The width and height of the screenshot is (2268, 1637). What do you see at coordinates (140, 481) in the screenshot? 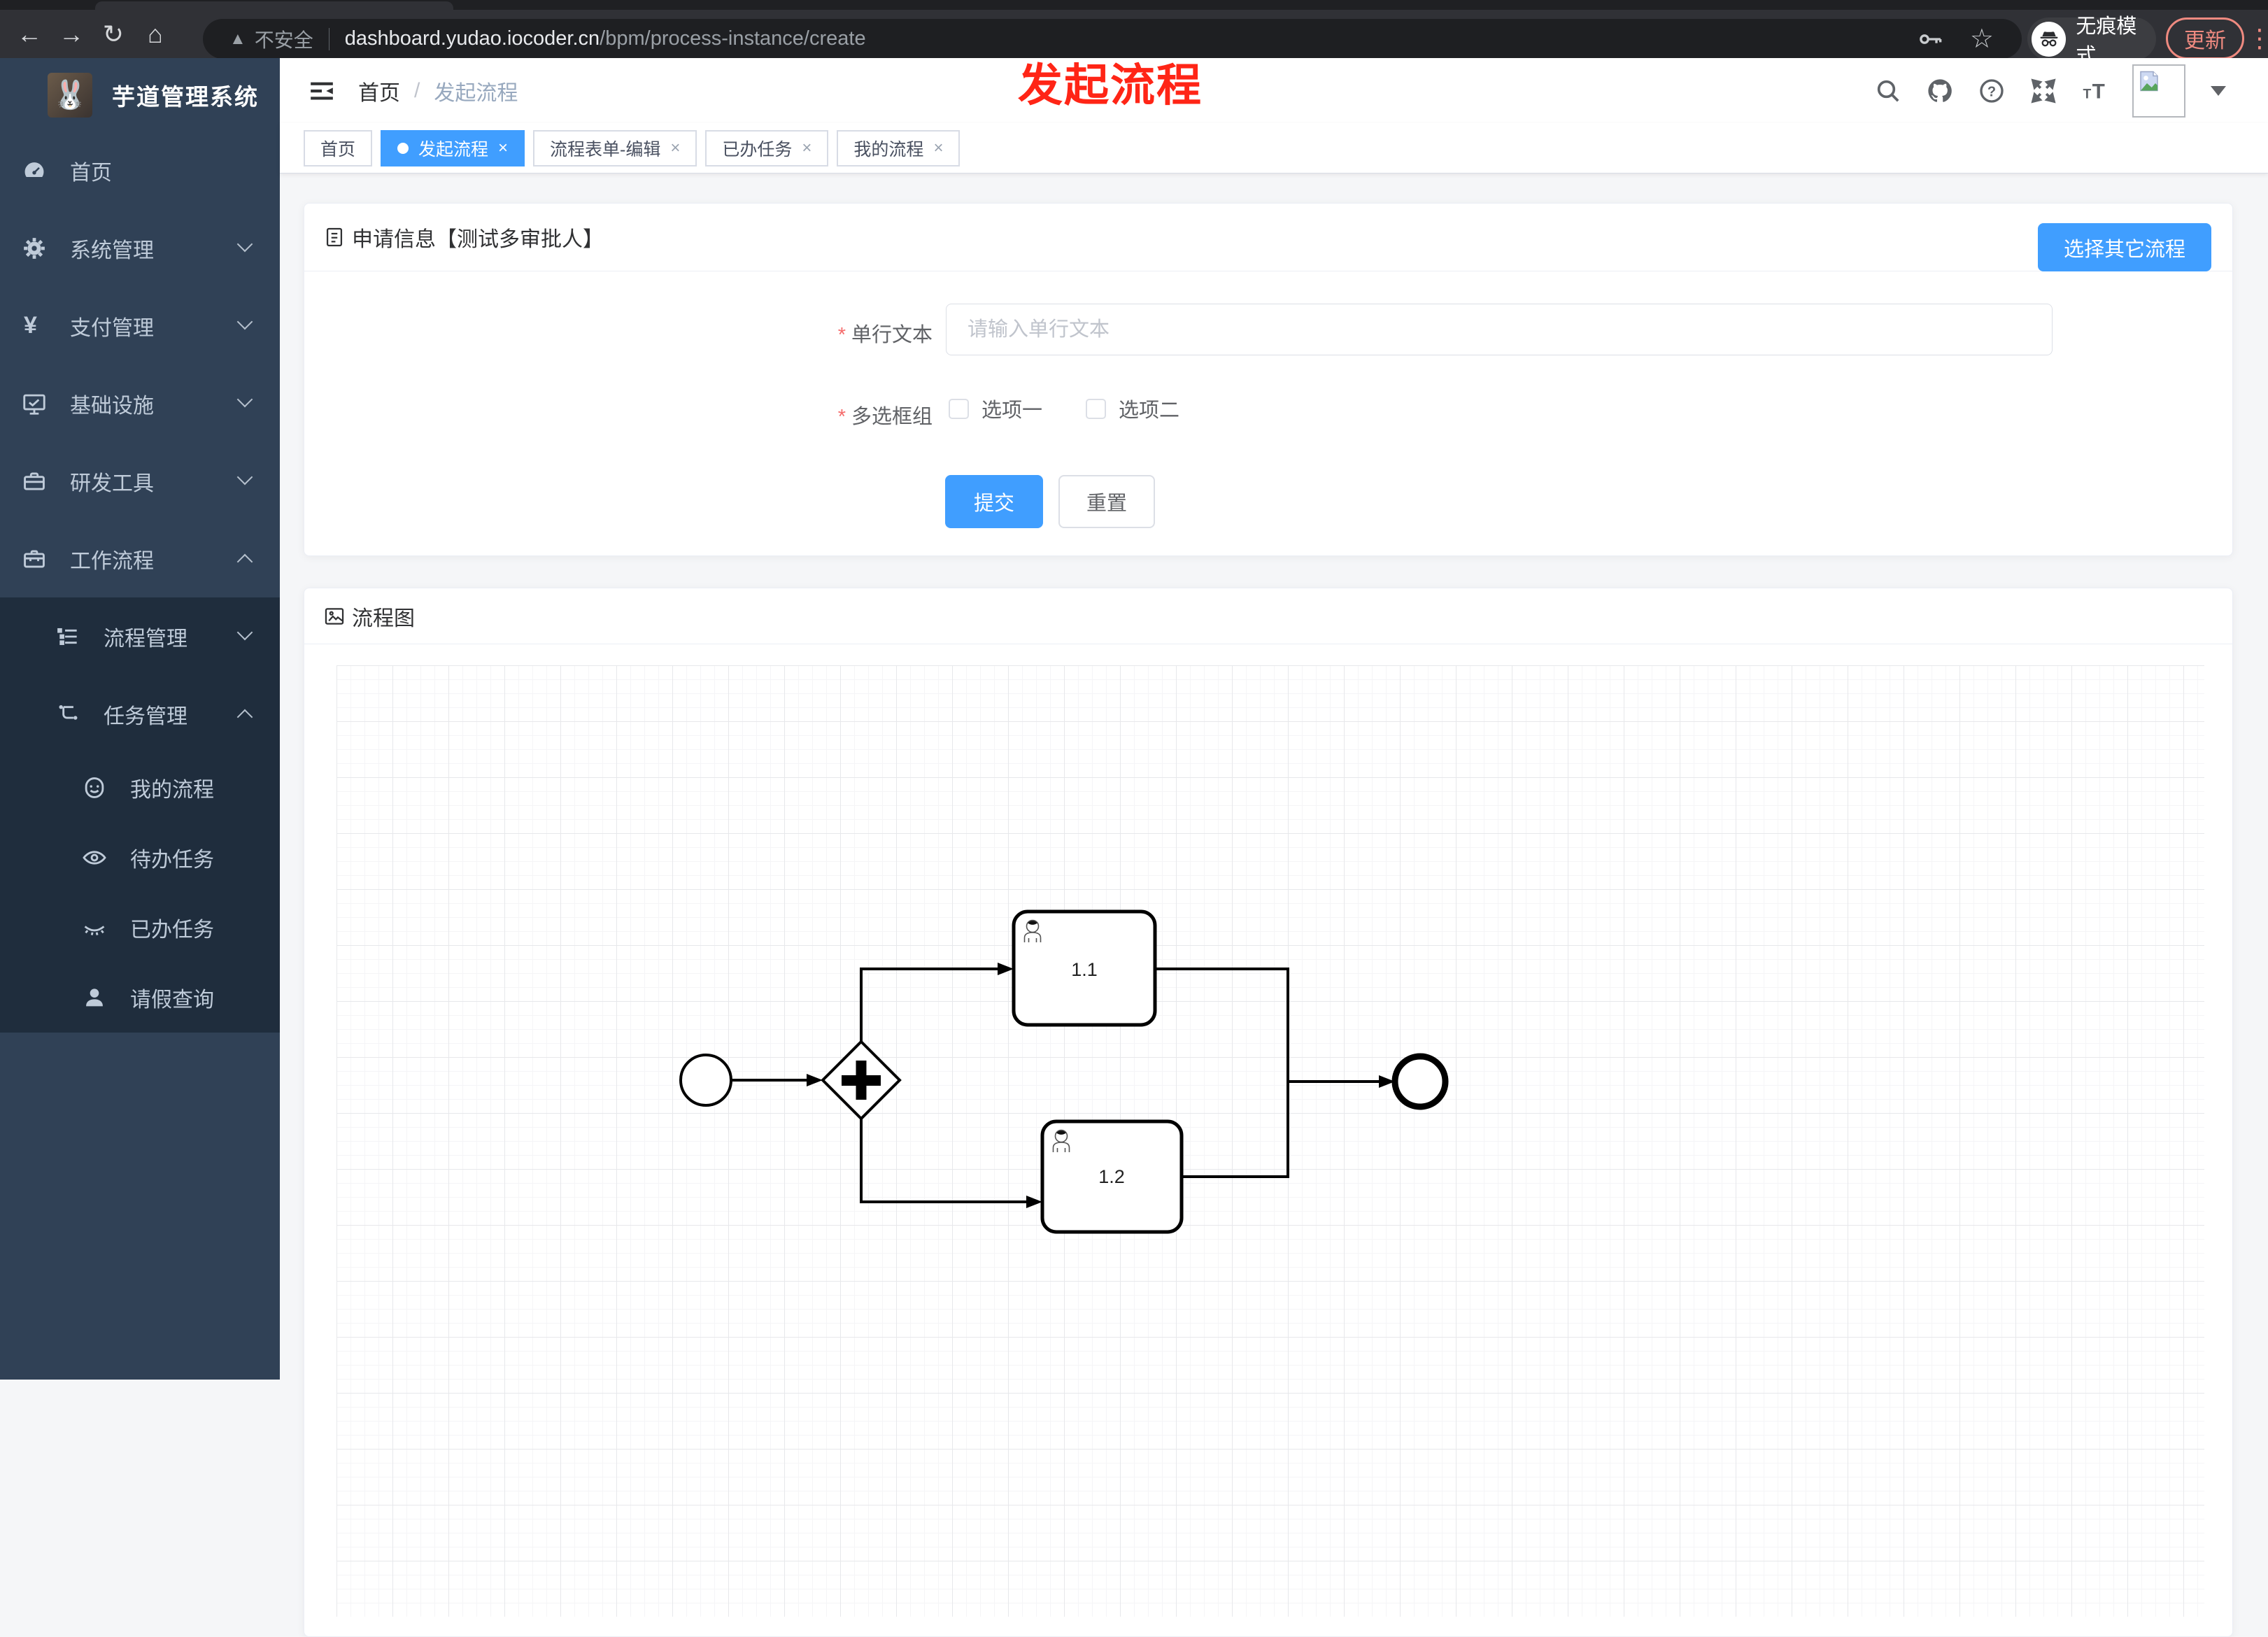
I see `sidebar-item-devtools: 研发工具` at bounding box center [140, 481].